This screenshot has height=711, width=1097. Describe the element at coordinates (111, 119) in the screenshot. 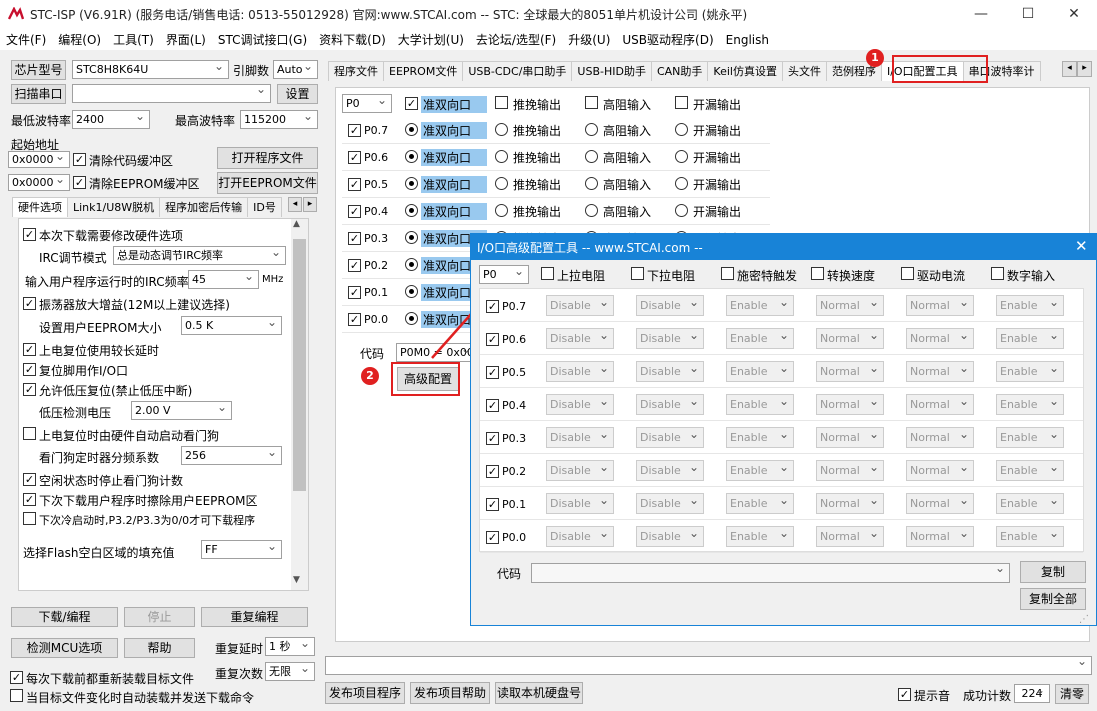

I see `min-baud-select: 2400` at that location.